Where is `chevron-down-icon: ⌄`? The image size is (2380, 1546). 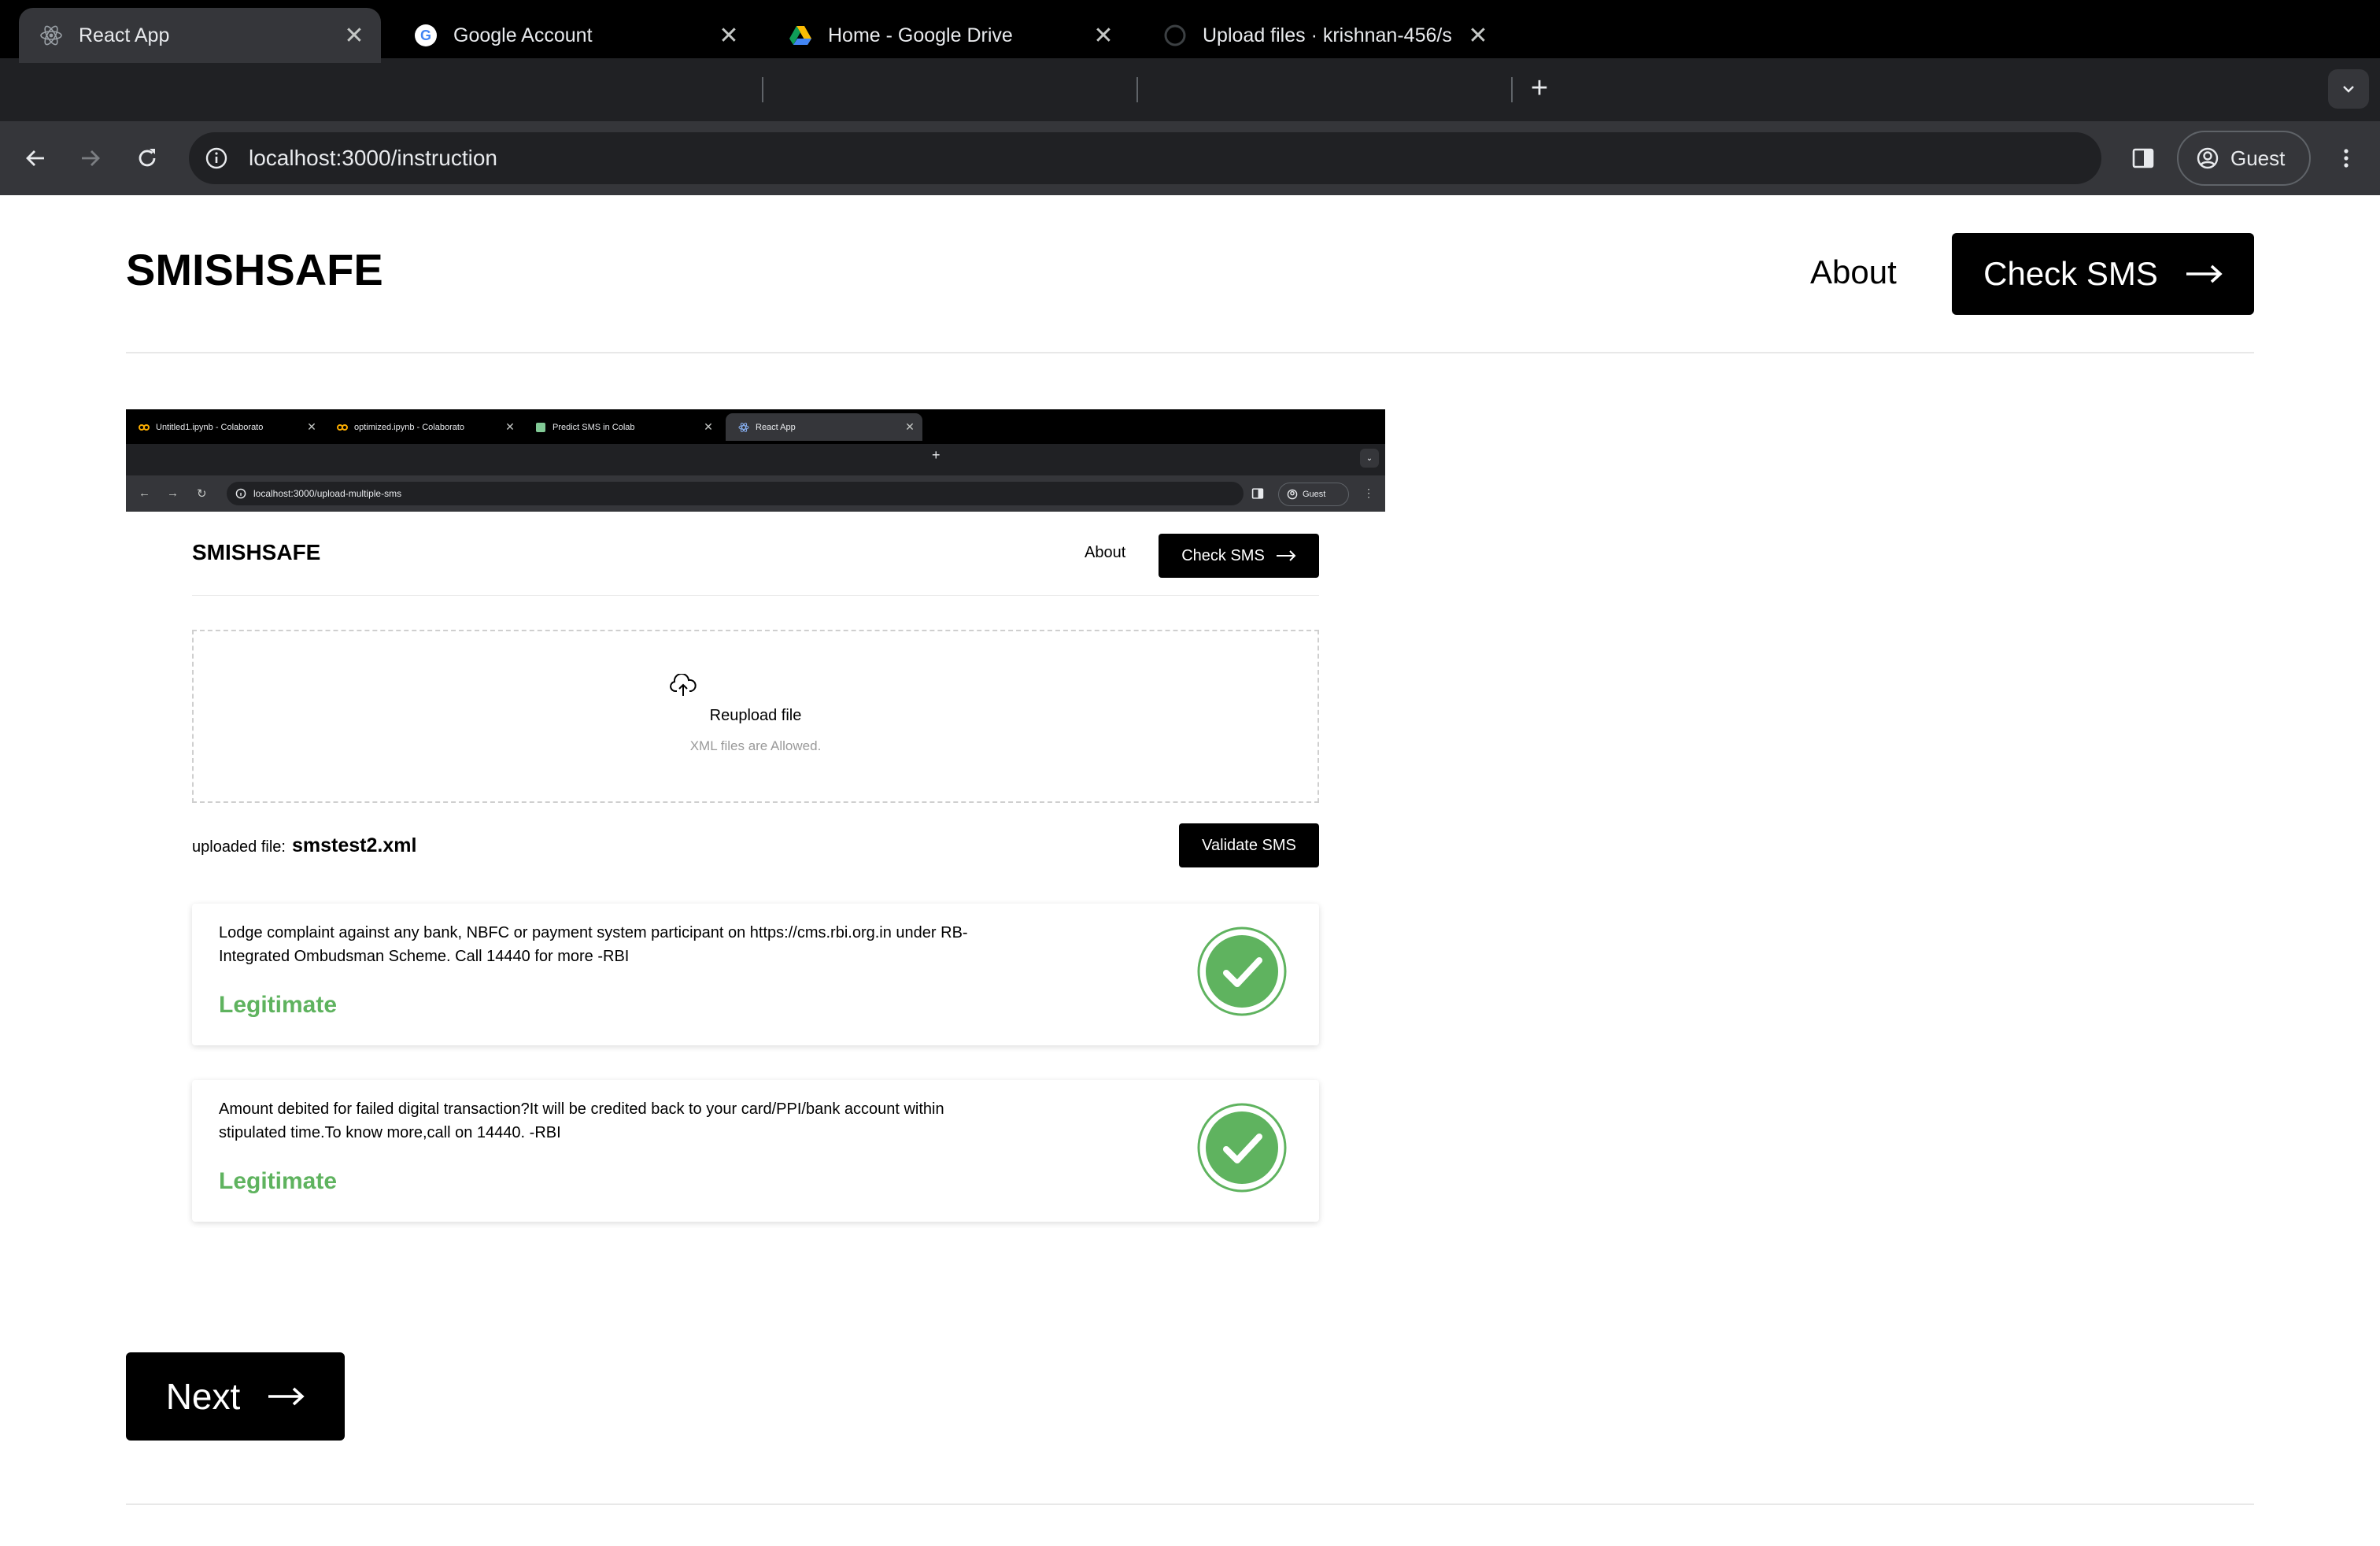
chevron-down-icon: ⌄ is located at coordinates (1369, 459).